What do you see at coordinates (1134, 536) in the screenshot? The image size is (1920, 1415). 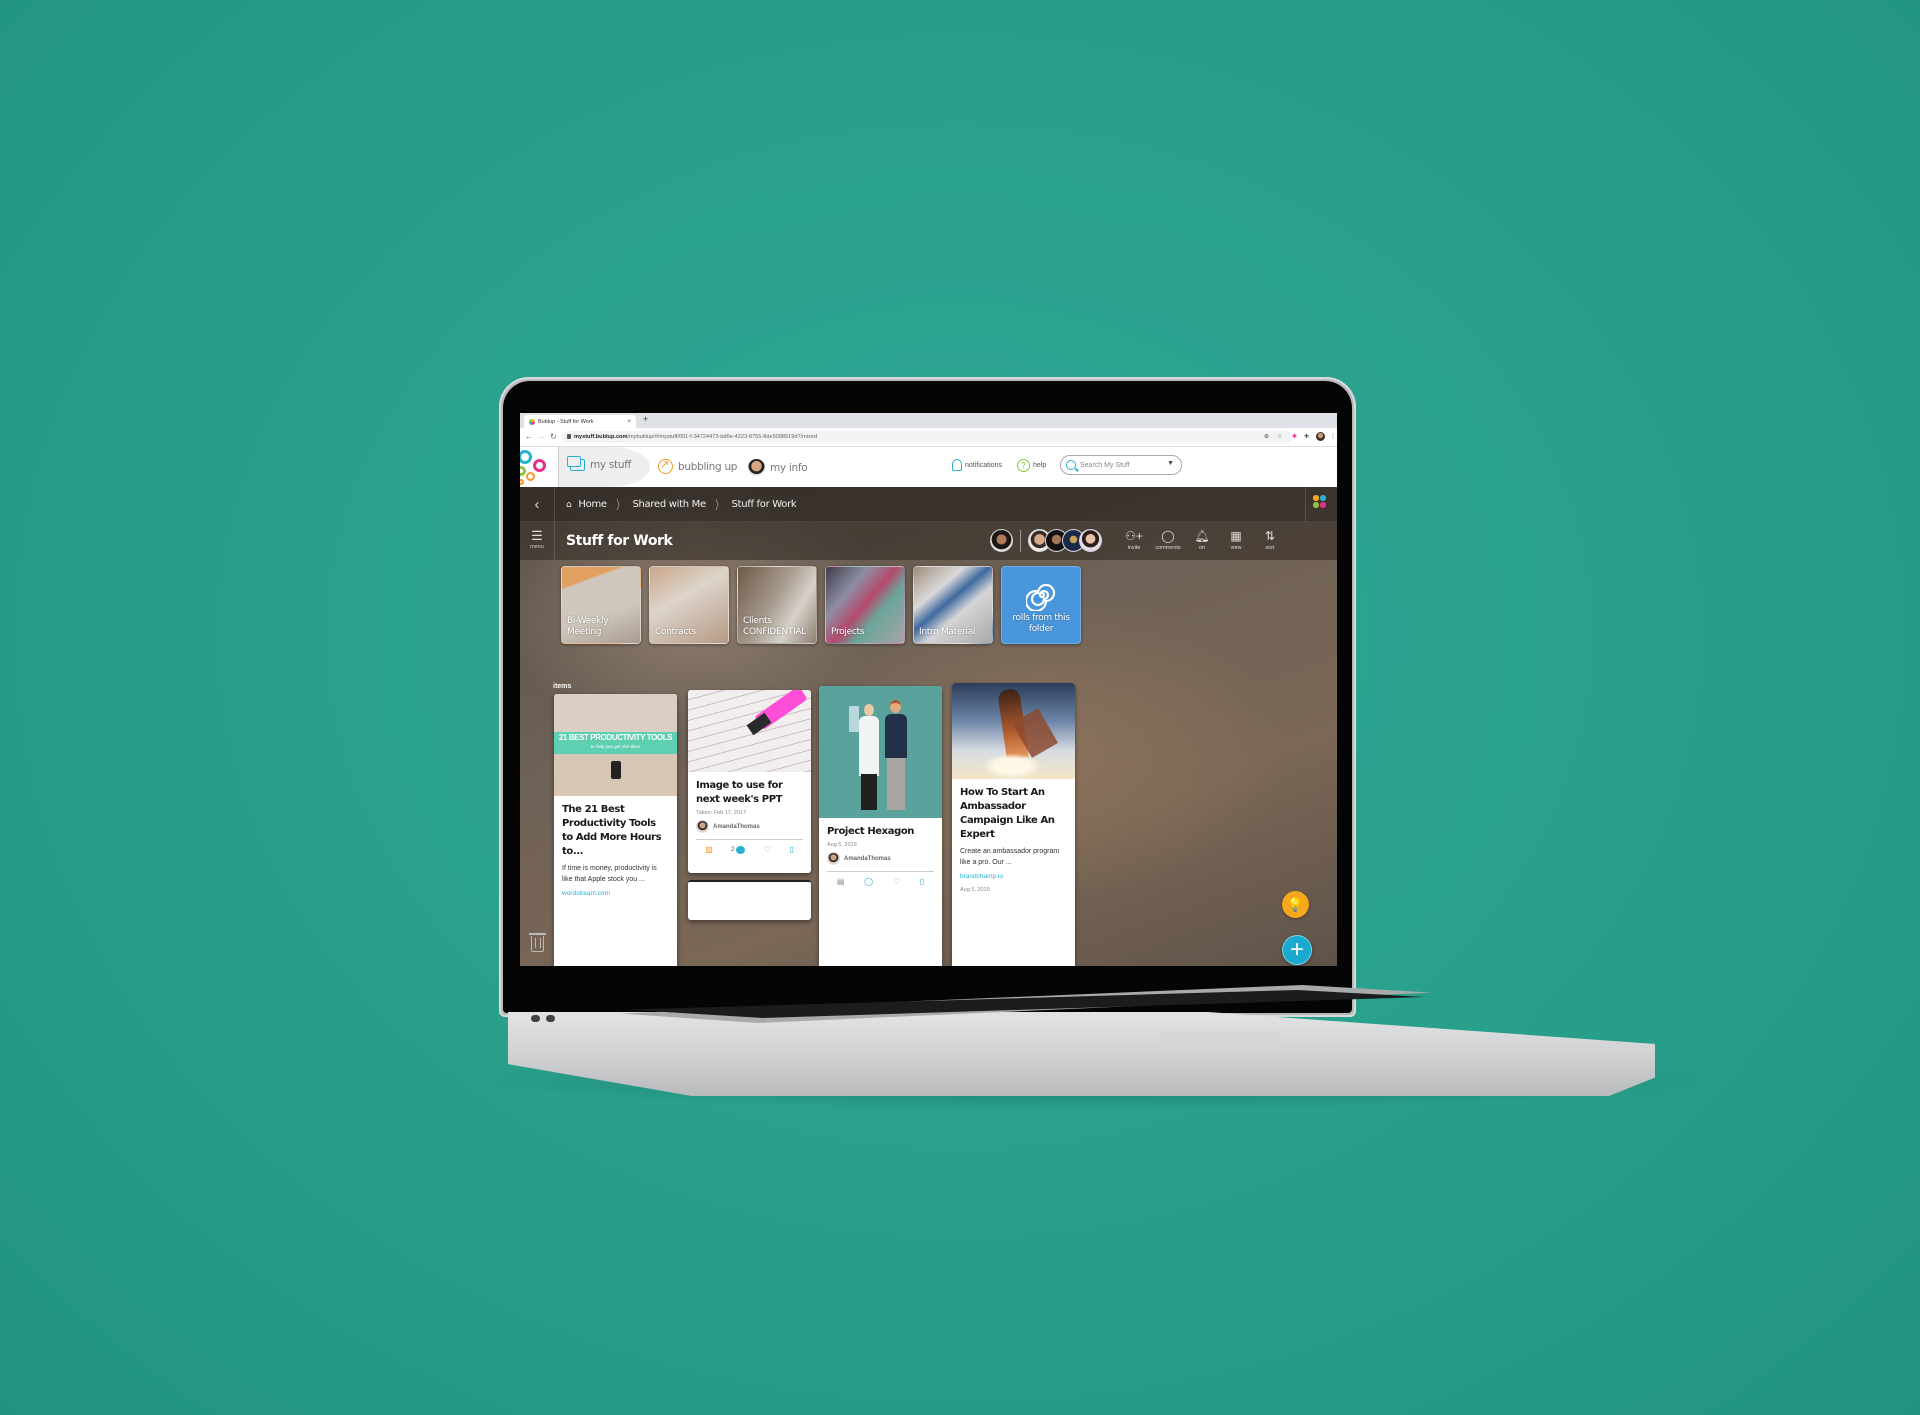 I see `invite-icon: ⚇+` at bounding box center [1134, 536].